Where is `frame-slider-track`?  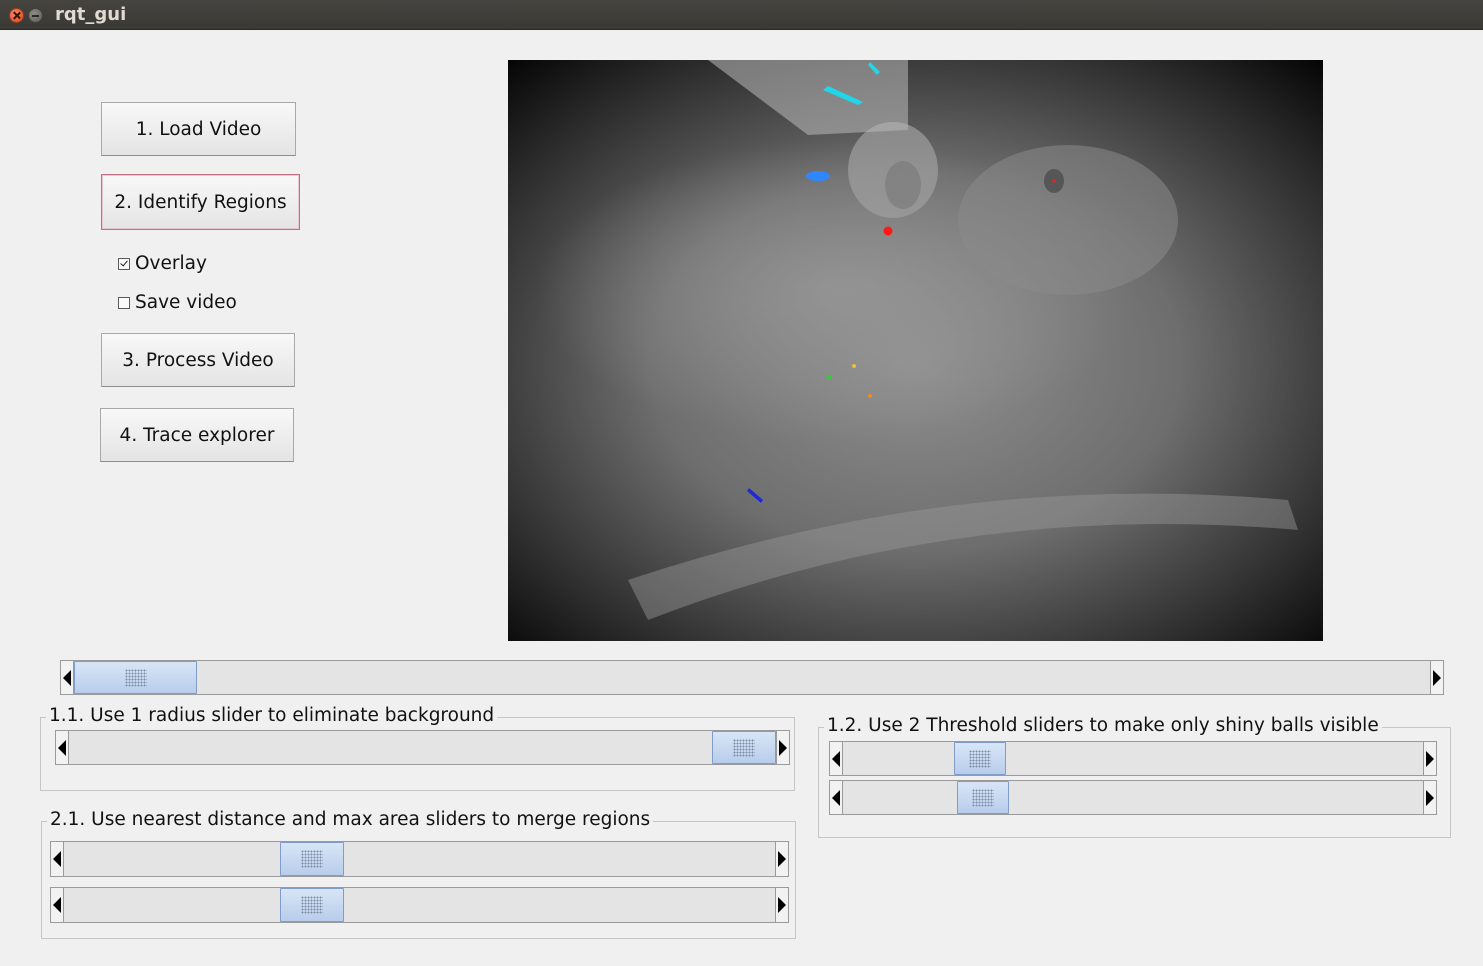 frame-slider-track is located at coordinates (752, 677).